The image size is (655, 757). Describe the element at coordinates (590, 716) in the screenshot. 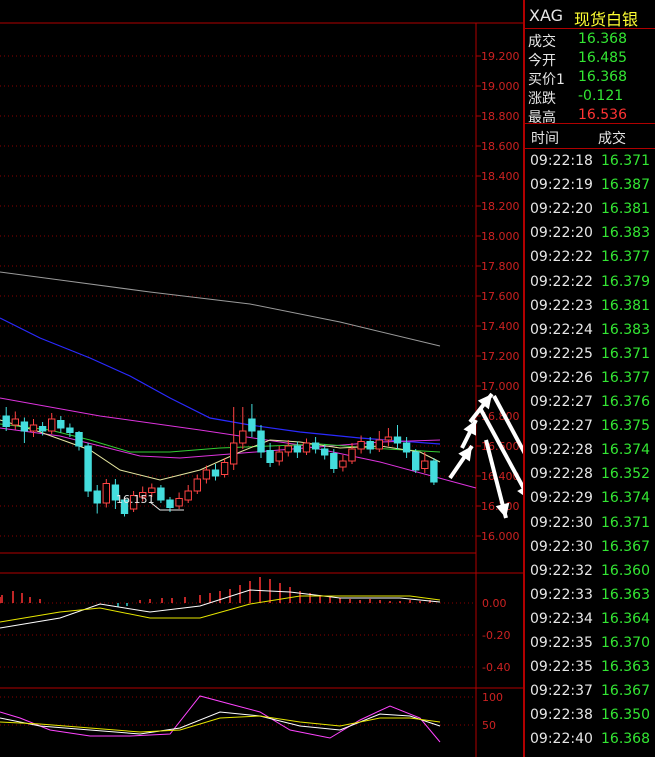

I see `tick-row: 09:22:38 16.350` at that location.